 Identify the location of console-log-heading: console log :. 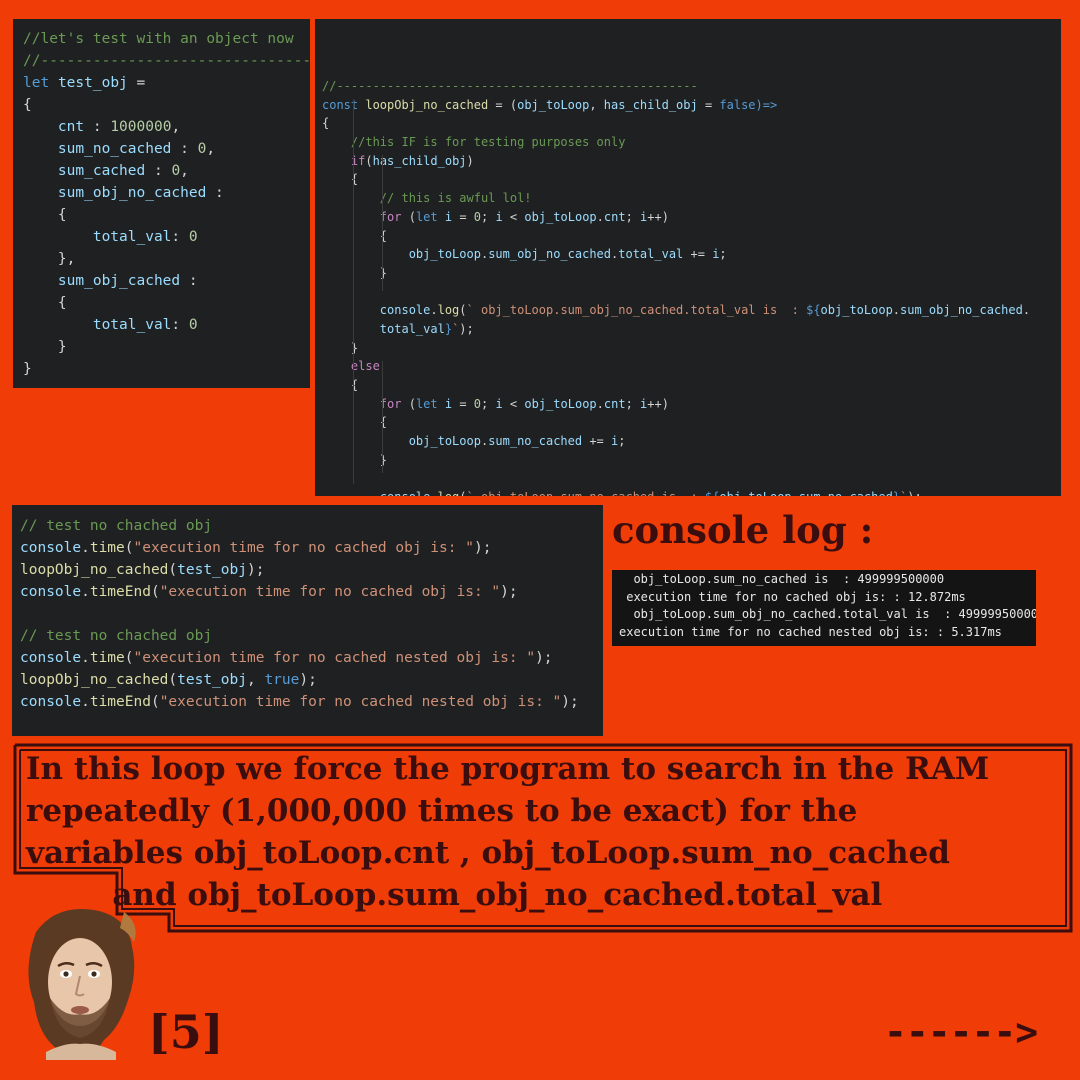
(743, 530).